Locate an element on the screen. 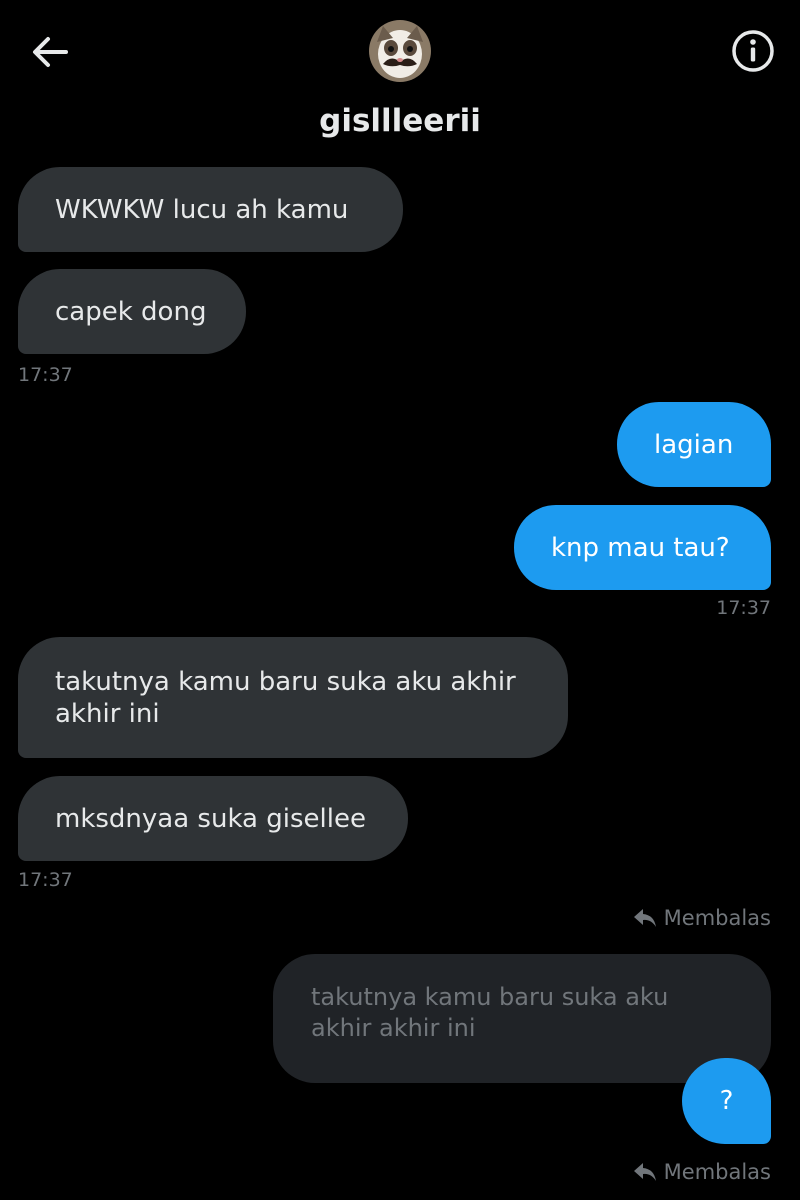  outgoing-message: knp mau tau? is located at coordinates (642, 547).